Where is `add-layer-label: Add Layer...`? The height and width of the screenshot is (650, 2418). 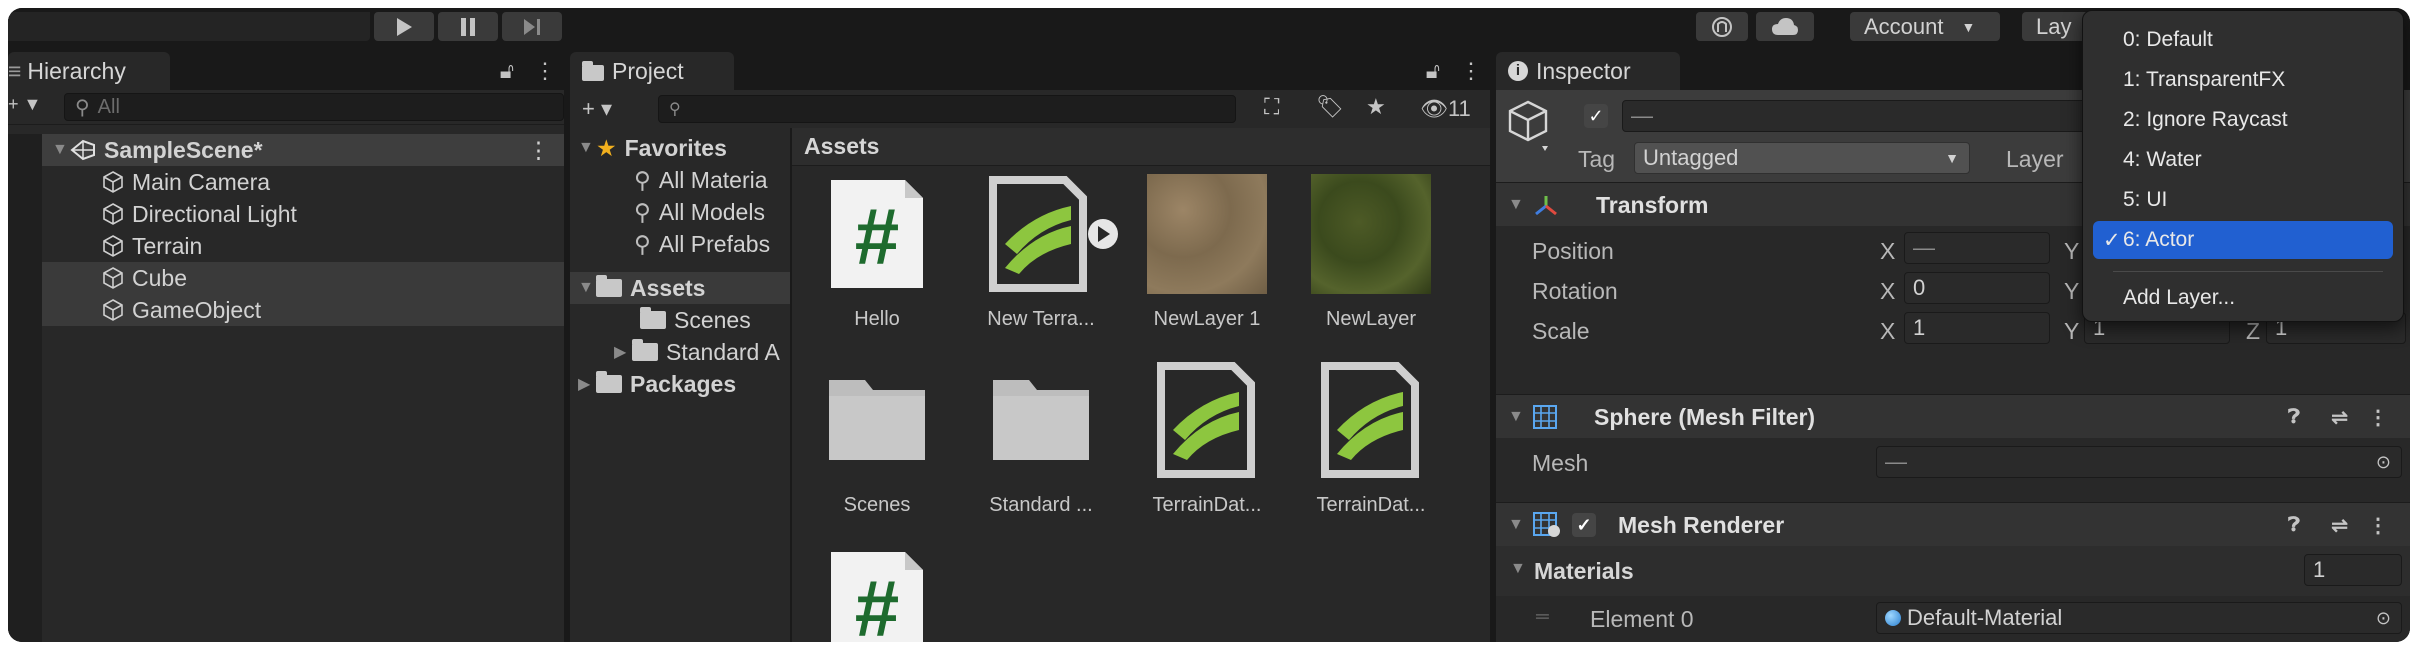
add-layer-label: Add Layer... is located at coordinates (2179, 297).